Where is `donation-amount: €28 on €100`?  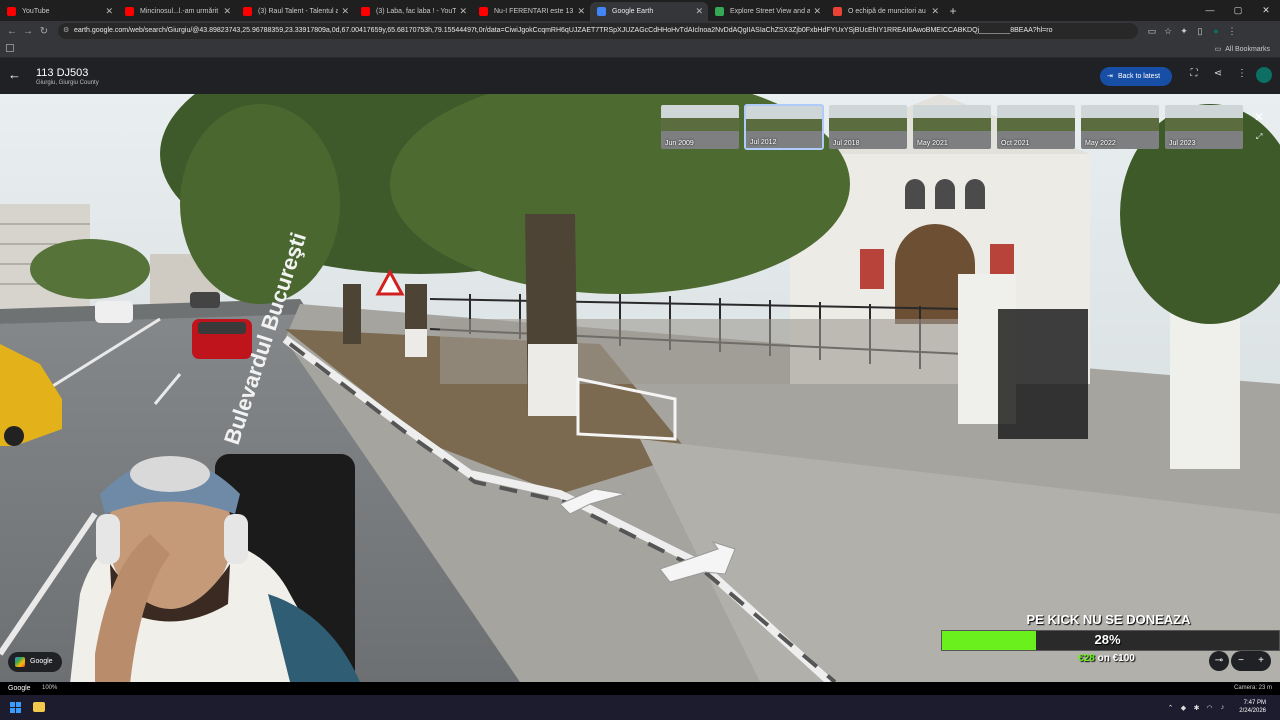
donation-amount: €28 on €100 is located at coordinates (1106, 658).